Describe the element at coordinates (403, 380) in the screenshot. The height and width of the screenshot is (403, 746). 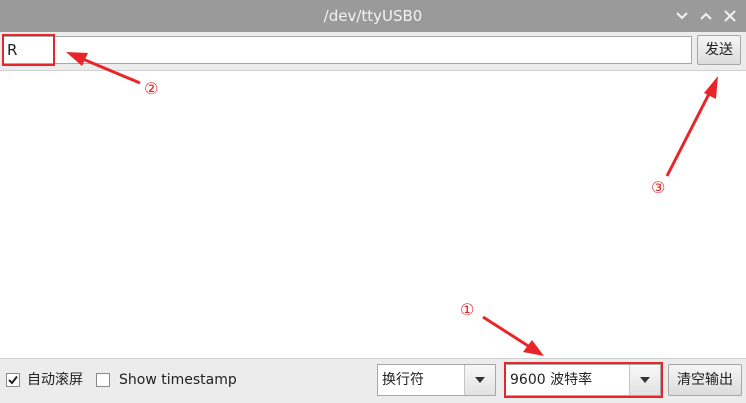
I see `line-ending-value: 换行符` at that location.